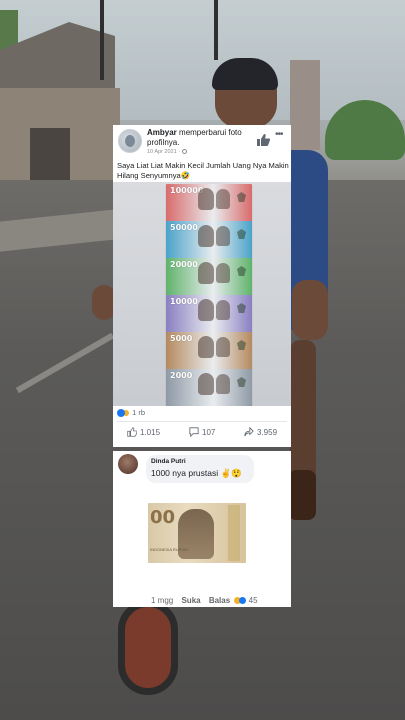  I want to click on share-button: 3.959, so click(260, 432).